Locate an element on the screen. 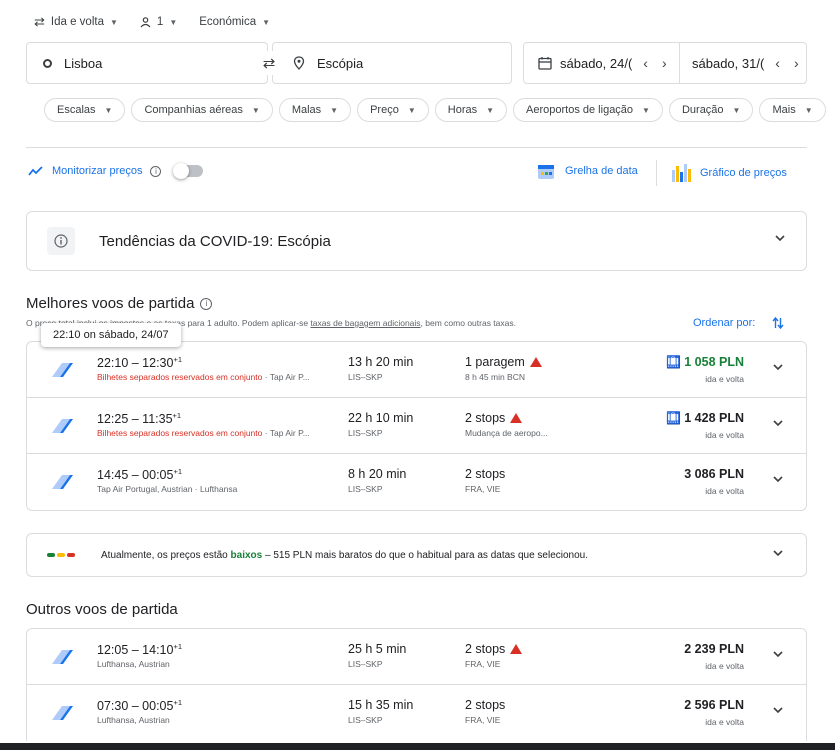 The width and height of the screenshot is (835, 750). flight-times: 14:45 – 00:05+1 is located at coordinates (139, 474).